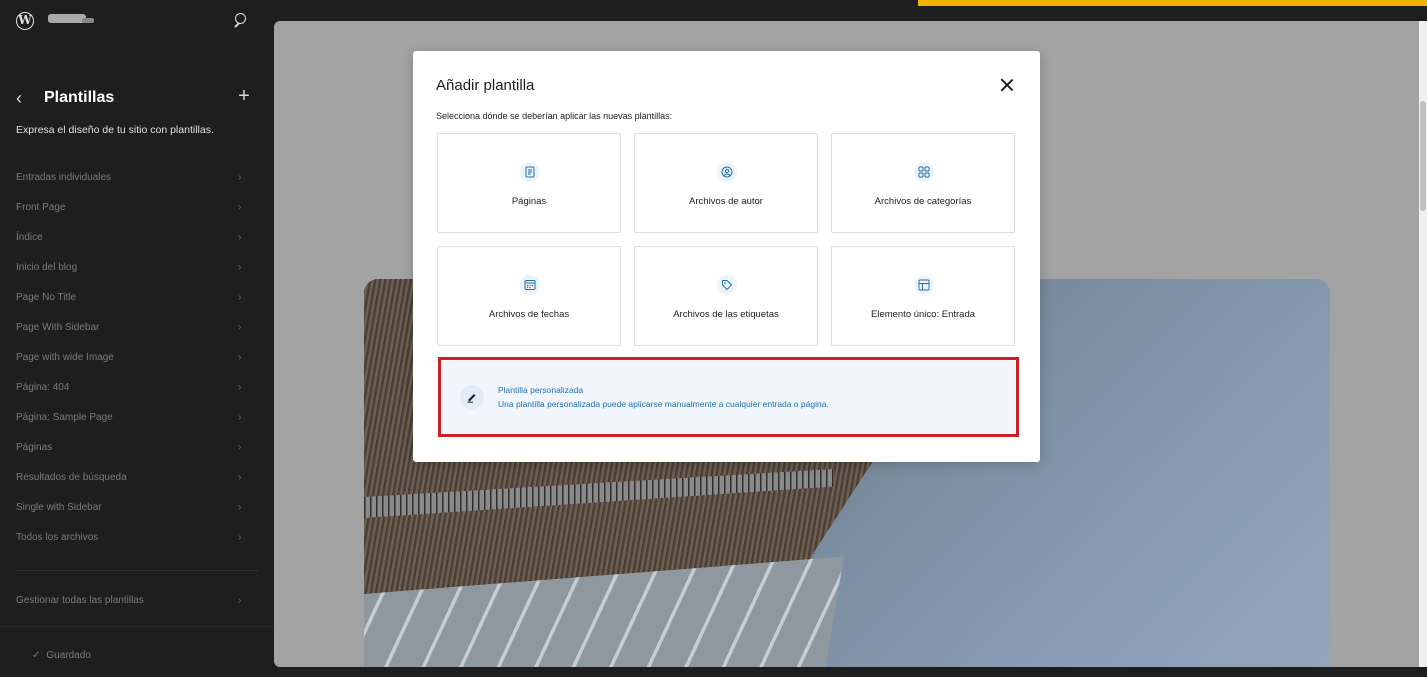 This screenshot has width=1427, height=677. I want to click on template-list-item-label: Page No Title, so click(46, 297).